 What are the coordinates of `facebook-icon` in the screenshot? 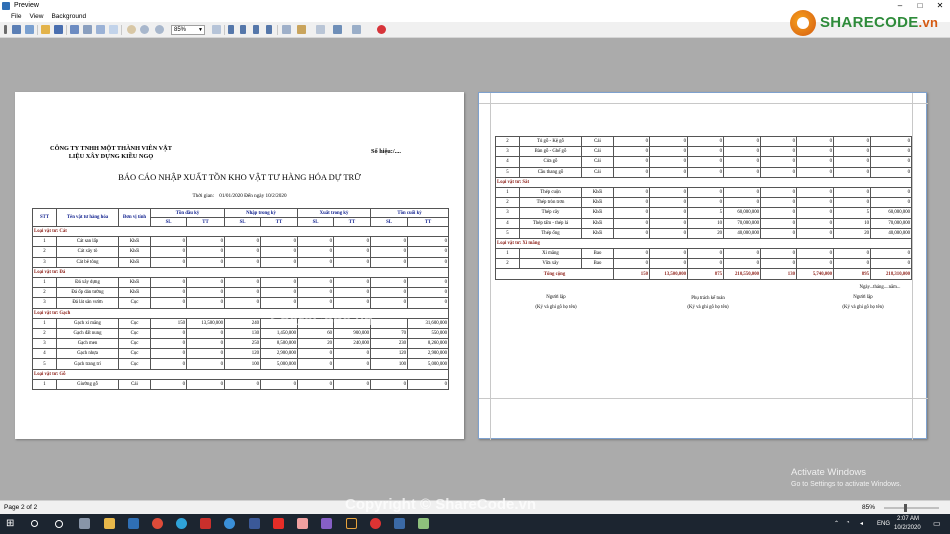 It's located at (254, 523).